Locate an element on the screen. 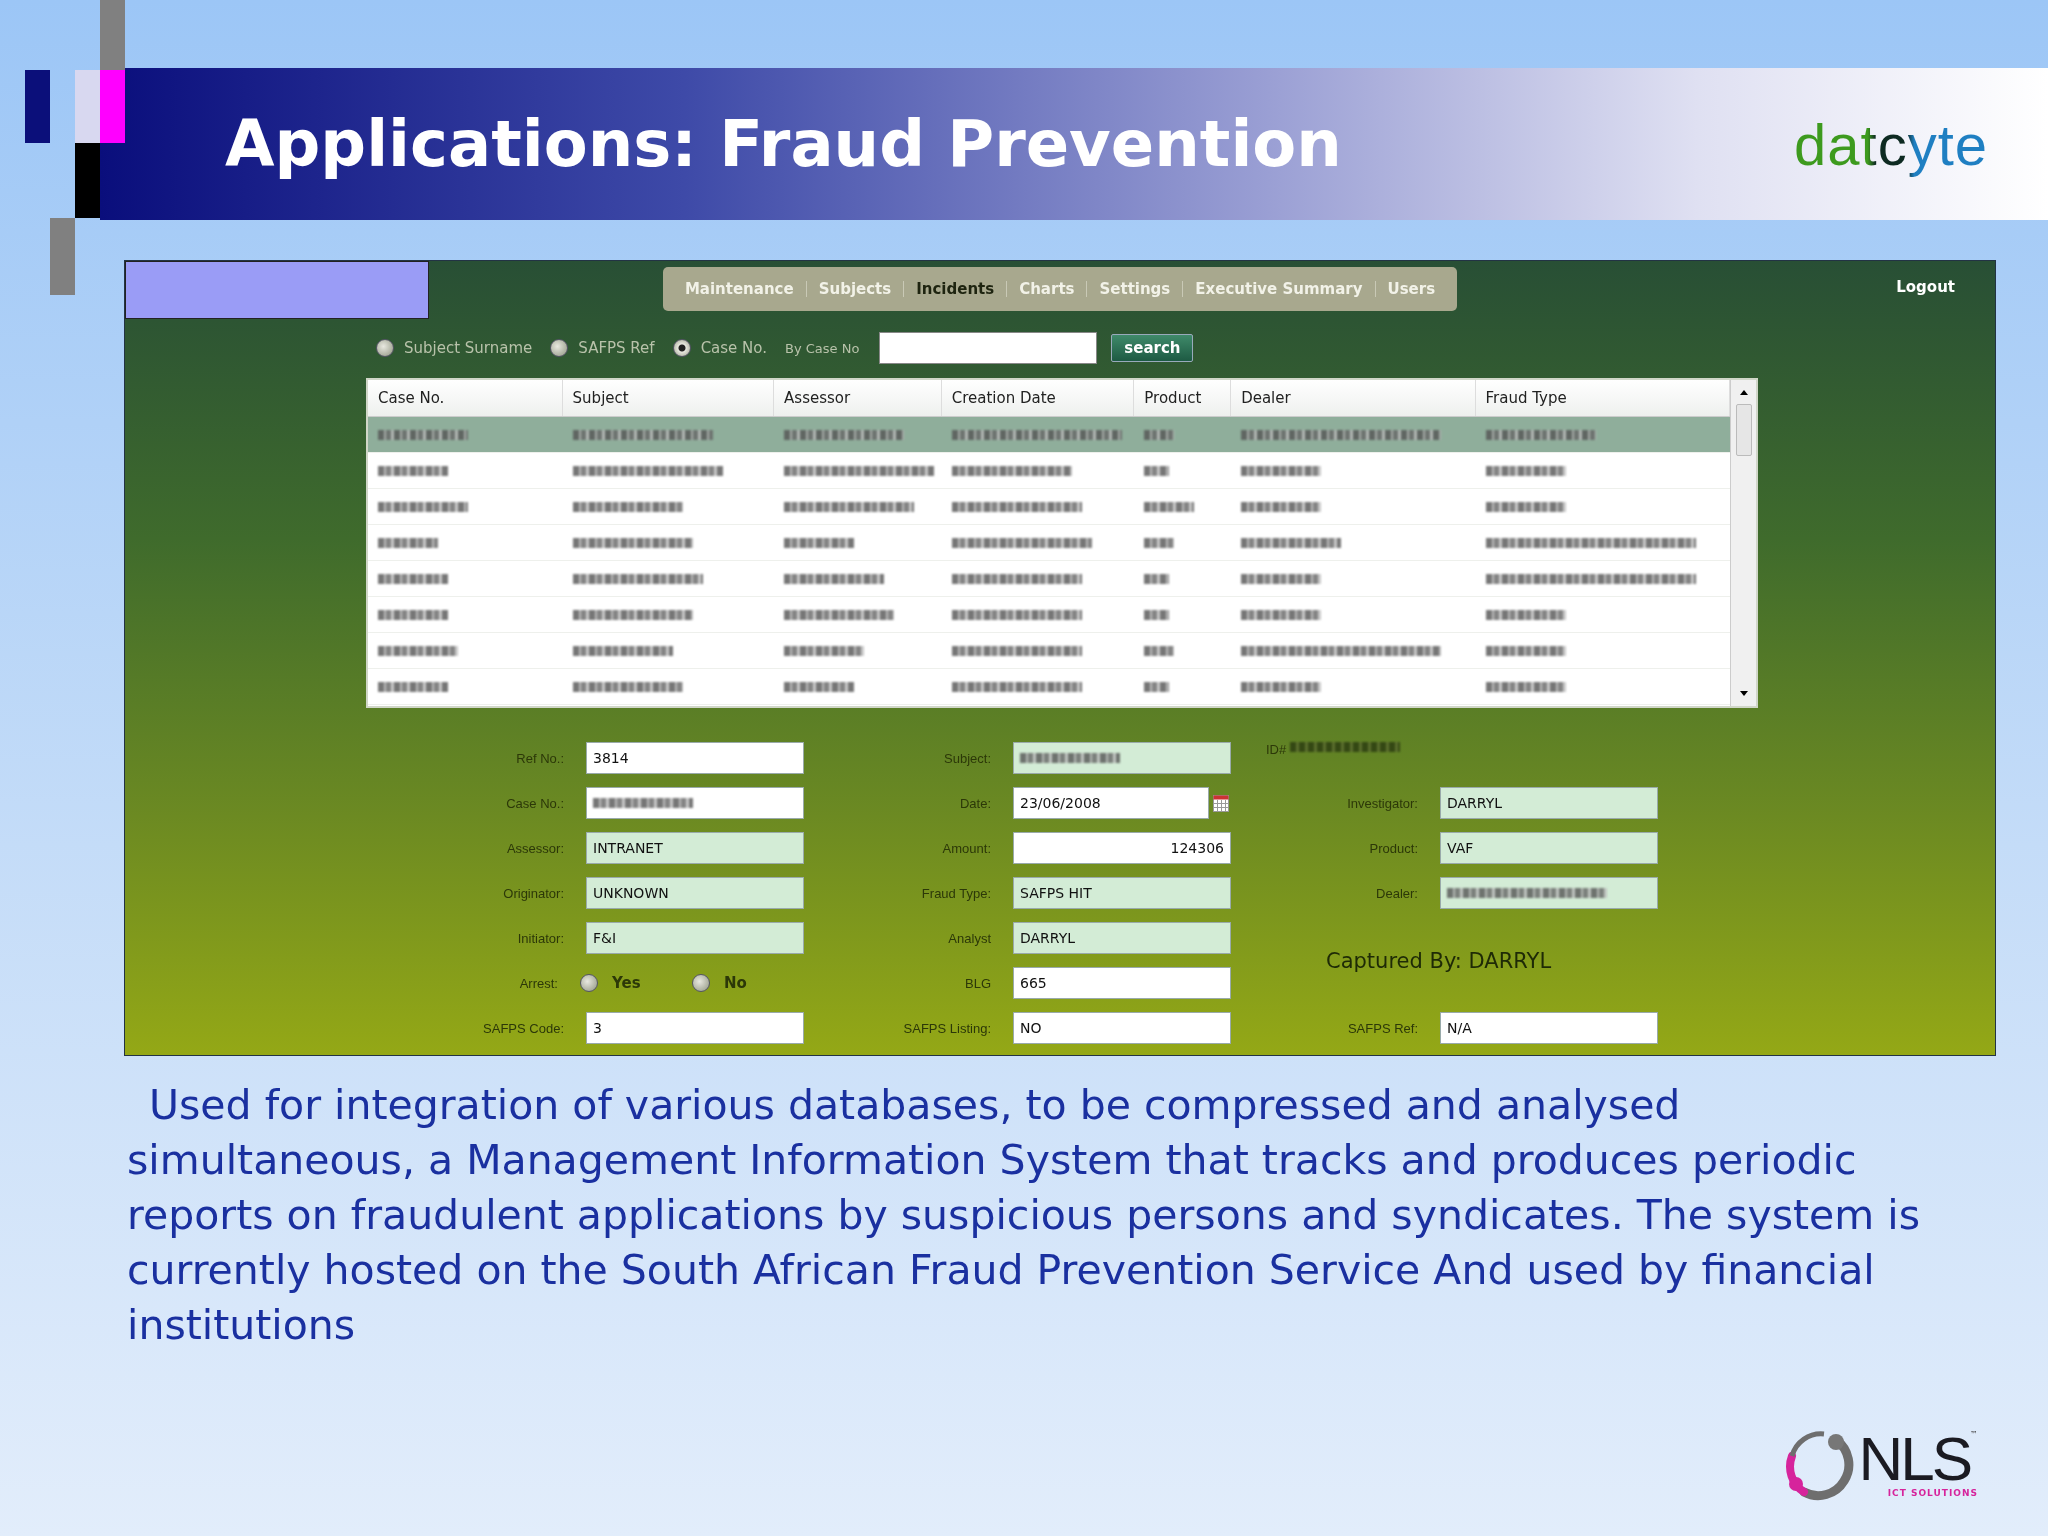 This screenshot has width=2048, height=1536. field-label: SAFPS Listing: is located at coordinates (946, 1028).